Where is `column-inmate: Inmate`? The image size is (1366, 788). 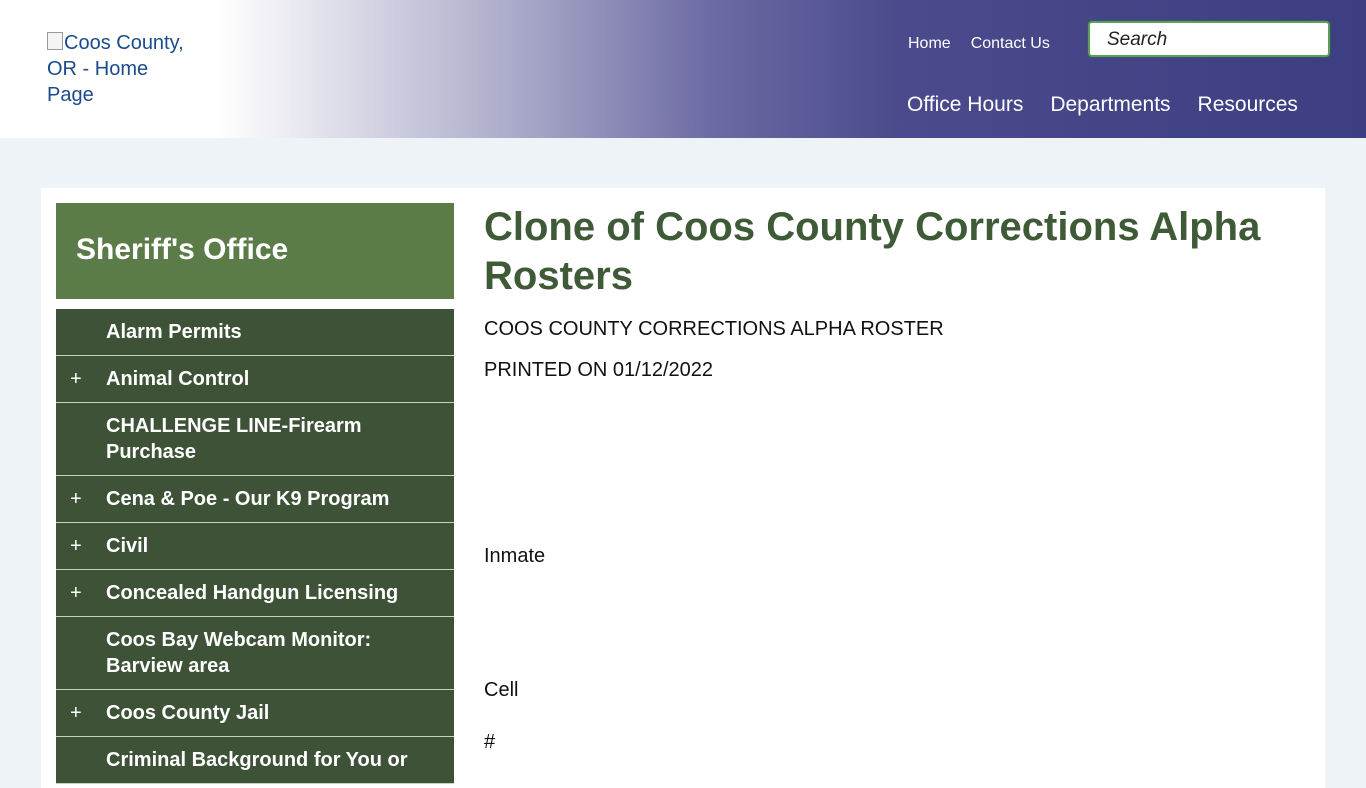
column-inmate: Inmate is located at coordinates (515, 556).